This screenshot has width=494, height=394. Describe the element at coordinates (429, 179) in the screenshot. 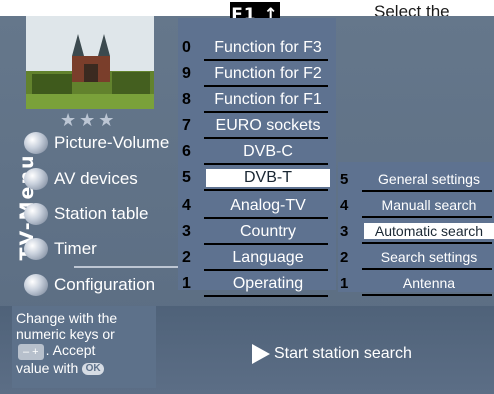

I see `item-label: General settings` at that location.